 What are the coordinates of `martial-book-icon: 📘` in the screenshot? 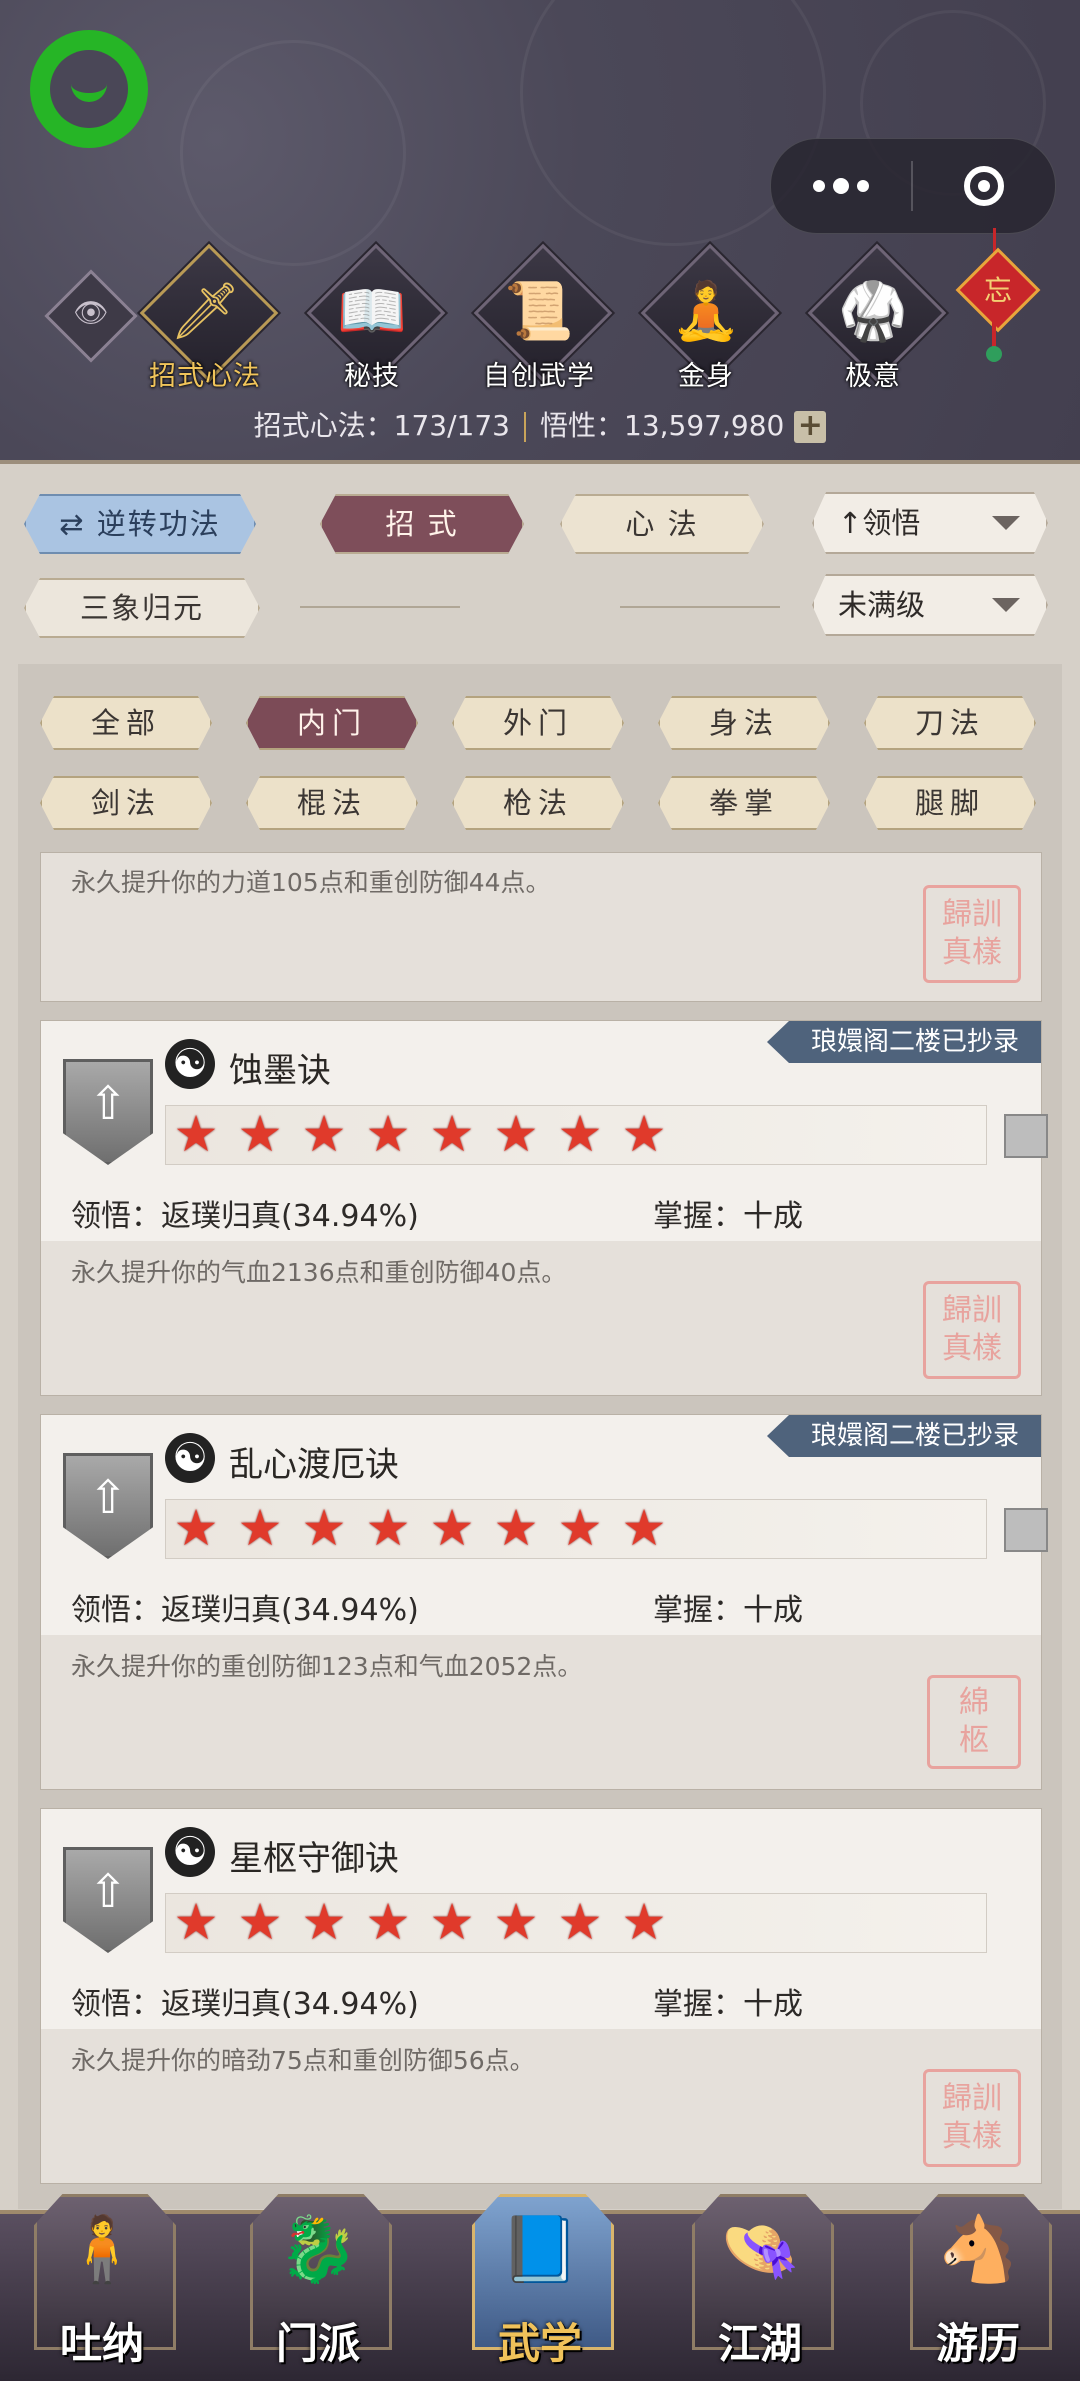 It's located at (540, 2250).